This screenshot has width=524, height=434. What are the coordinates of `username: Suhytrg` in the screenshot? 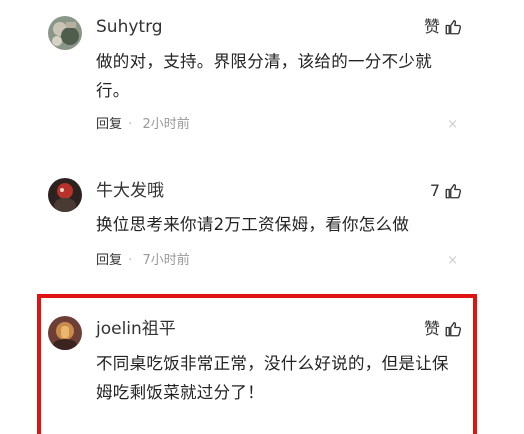 It's located at (129, 27).